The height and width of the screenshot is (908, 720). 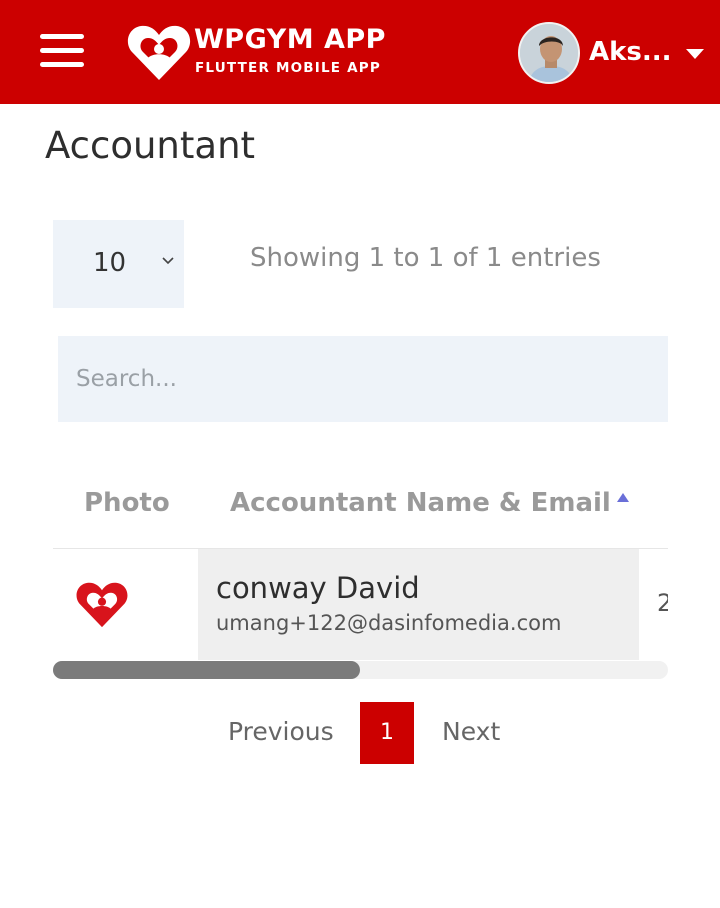 I want to click on app-title: WPGYM APP, so click(x=290, y=39).